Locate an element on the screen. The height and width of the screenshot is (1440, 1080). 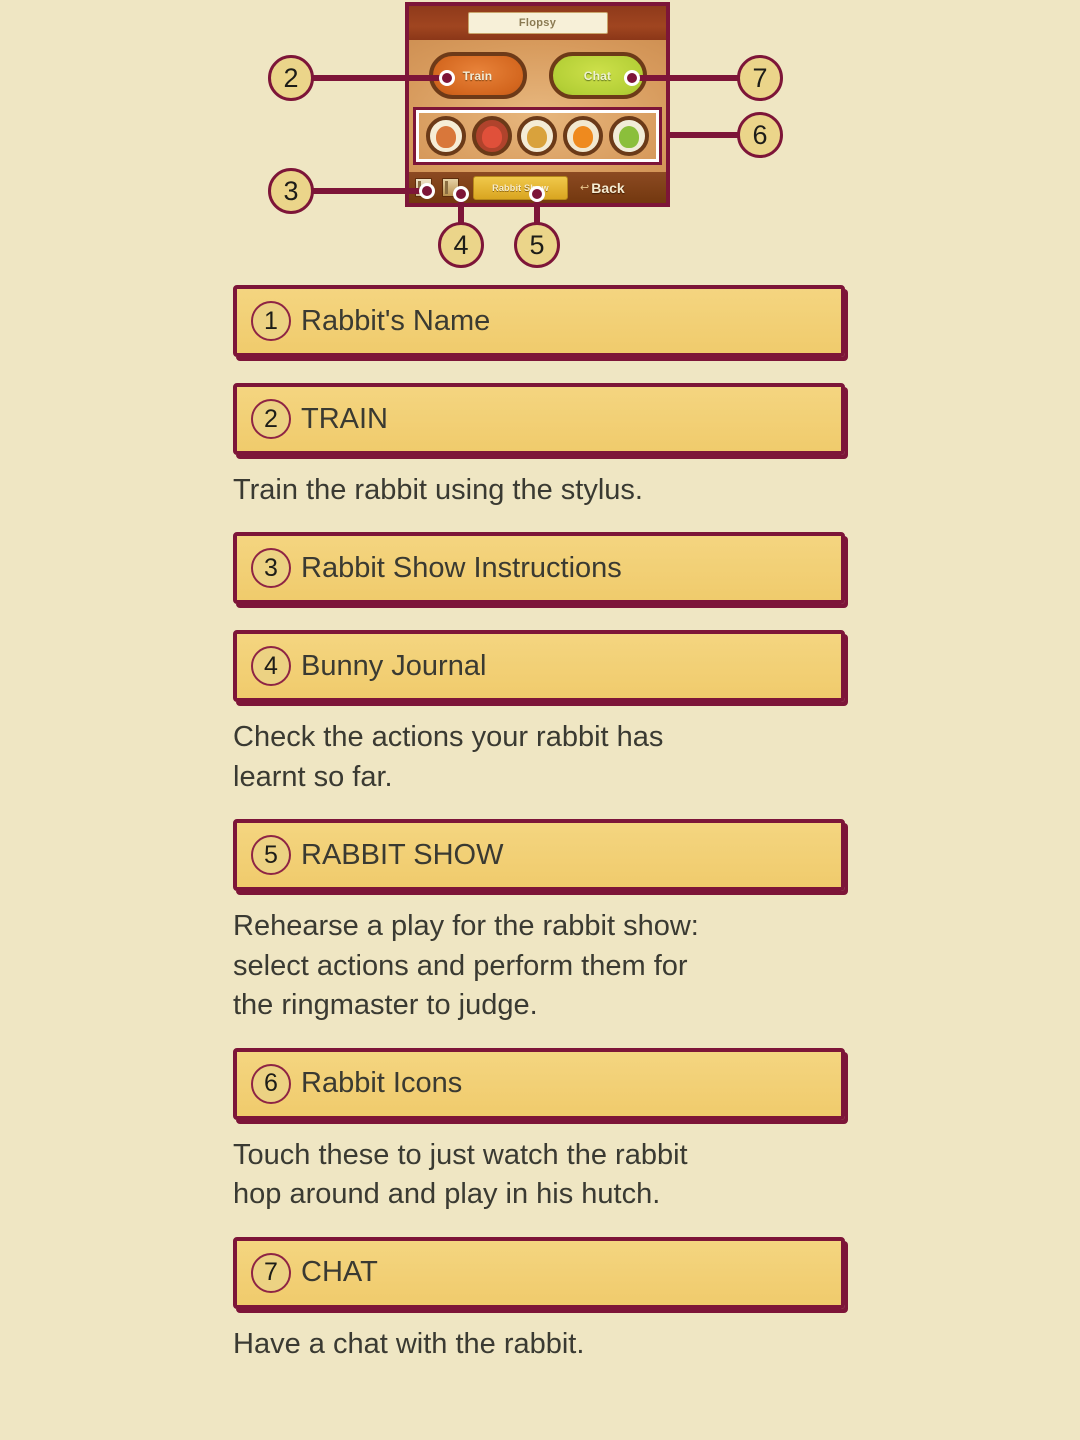
legend-number-4: 4 is located at coordinates (271, 666).